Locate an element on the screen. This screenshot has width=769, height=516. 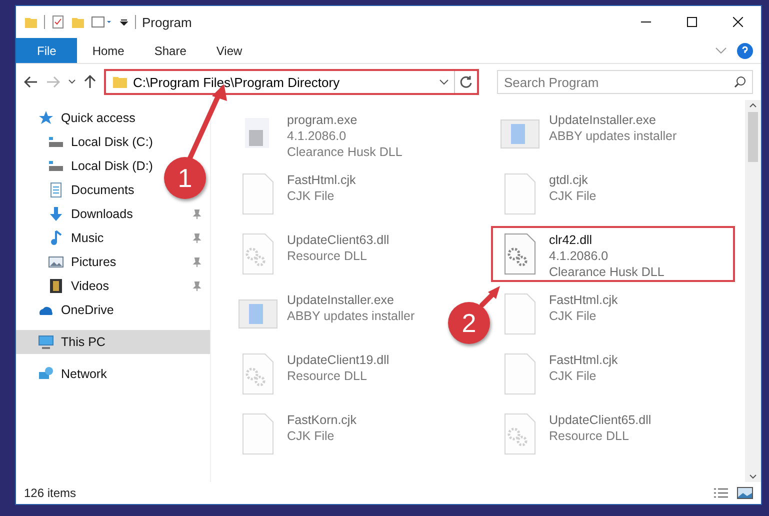
file-name: UpdateClient65.dll is located at coordinates (600, 420).